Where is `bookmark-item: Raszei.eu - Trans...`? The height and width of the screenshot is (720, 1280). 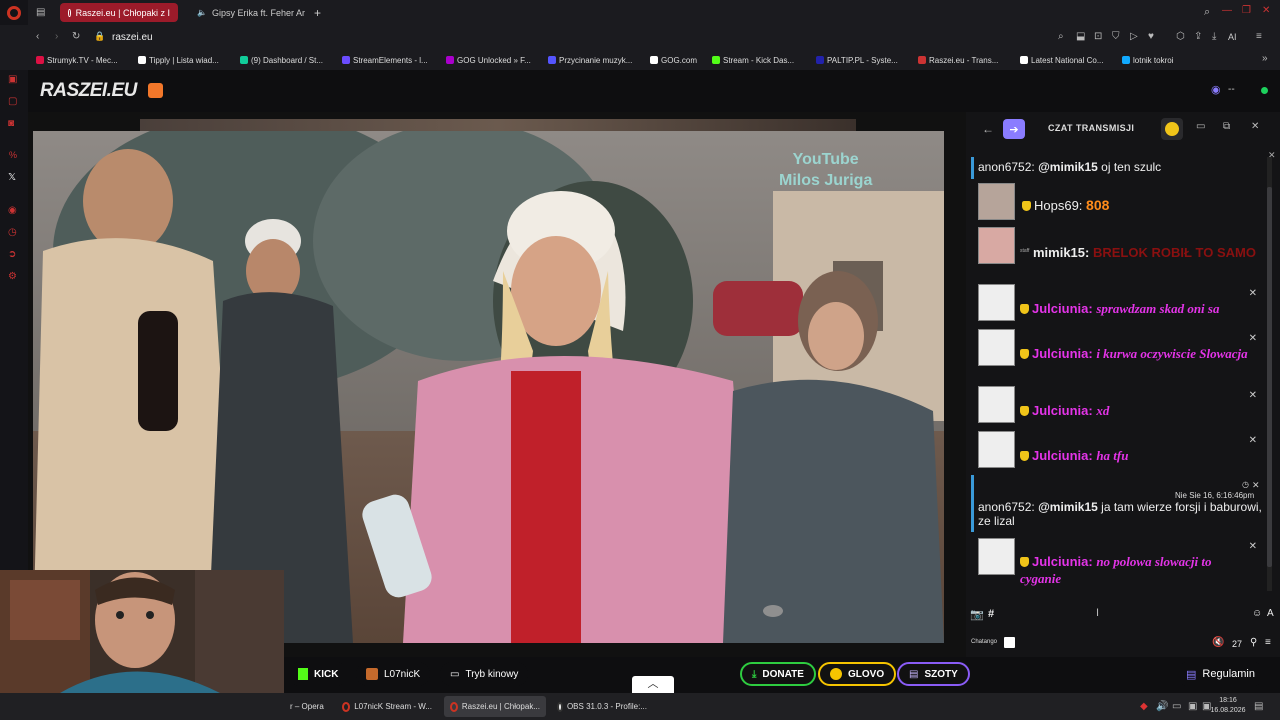
bookmark-item: Raszei.eu - Trans... is located at coordinates (958, 60).